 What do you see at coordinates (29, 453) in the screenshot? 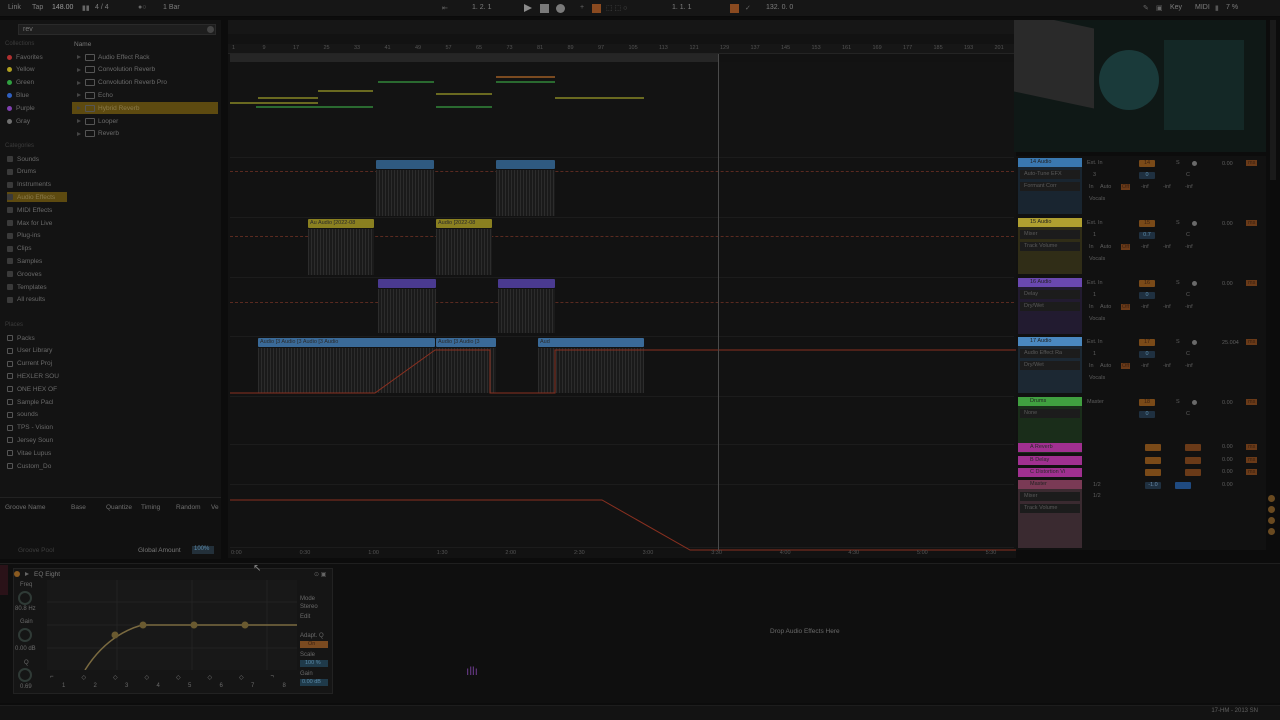
I see `place-item: Vitae Lupus` at bounding box center [29, 453].